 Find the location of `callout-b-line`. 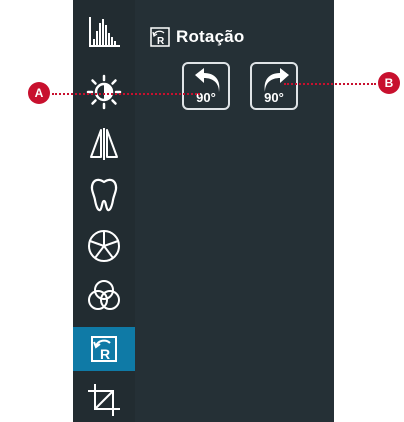

callout-b-line is located at coordinates (330, 84).